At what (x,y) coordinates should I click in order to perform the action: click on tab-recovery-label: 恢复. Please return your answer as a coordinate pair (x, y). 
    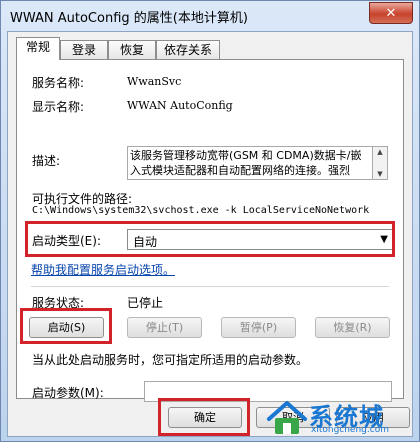
    Looking at the image, I should click on (131, 50).